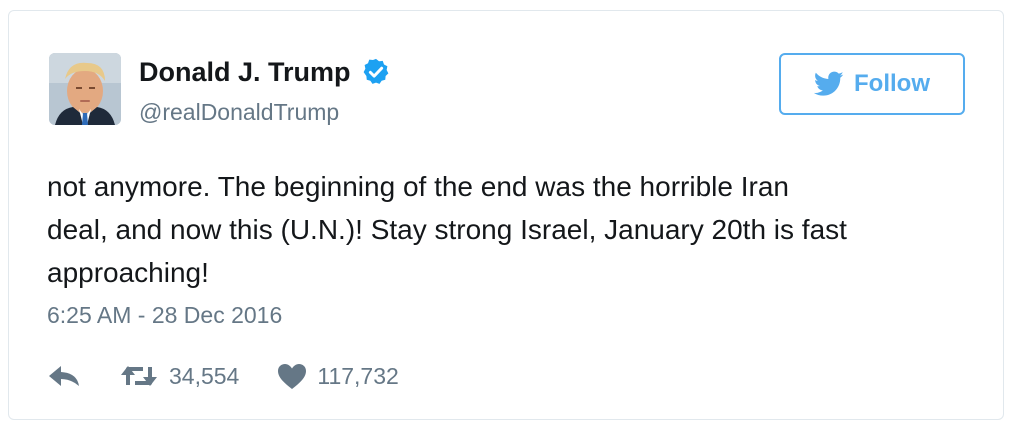  I want to click on follow-button-label: Follow, so click(892, 83).